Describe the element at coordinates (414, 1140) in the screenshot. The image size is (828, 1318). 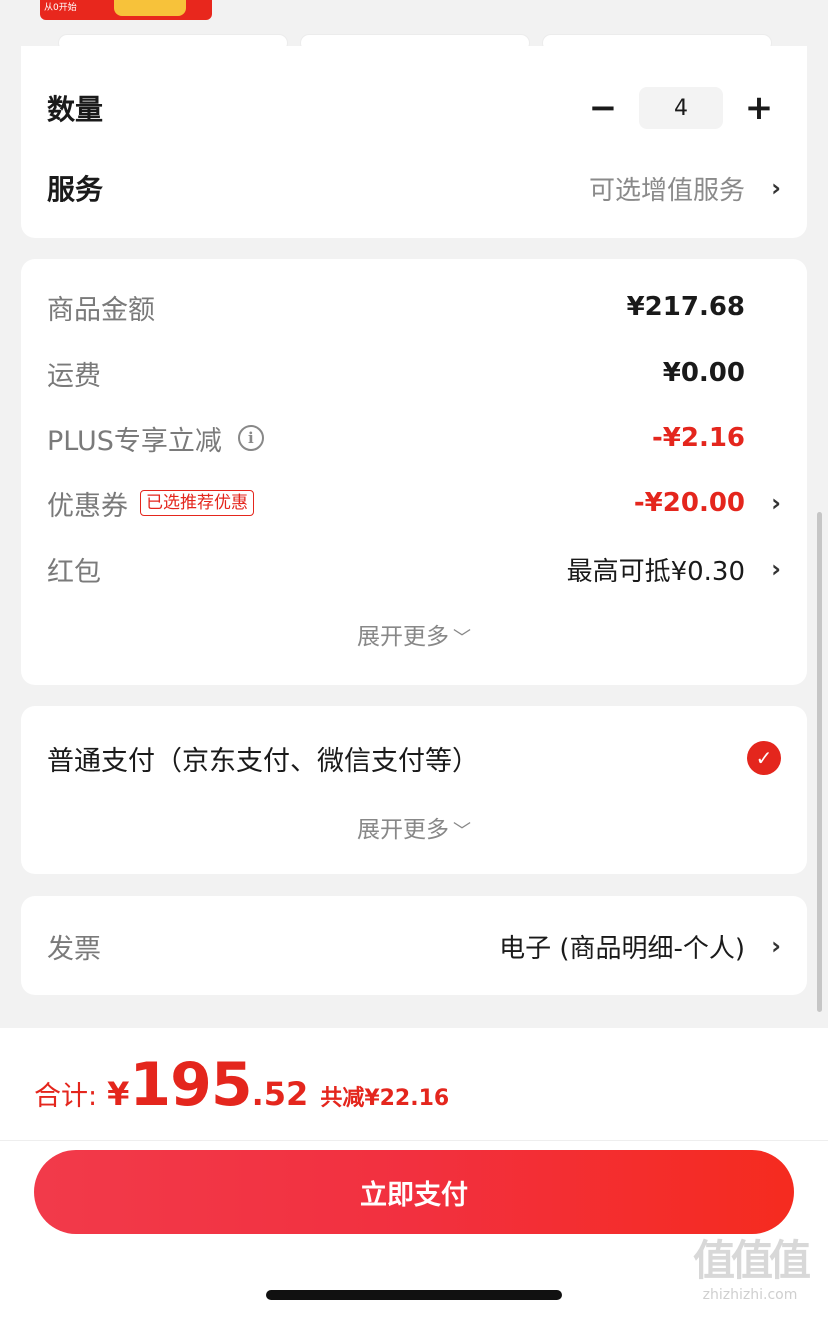
I see `divider` at that location.